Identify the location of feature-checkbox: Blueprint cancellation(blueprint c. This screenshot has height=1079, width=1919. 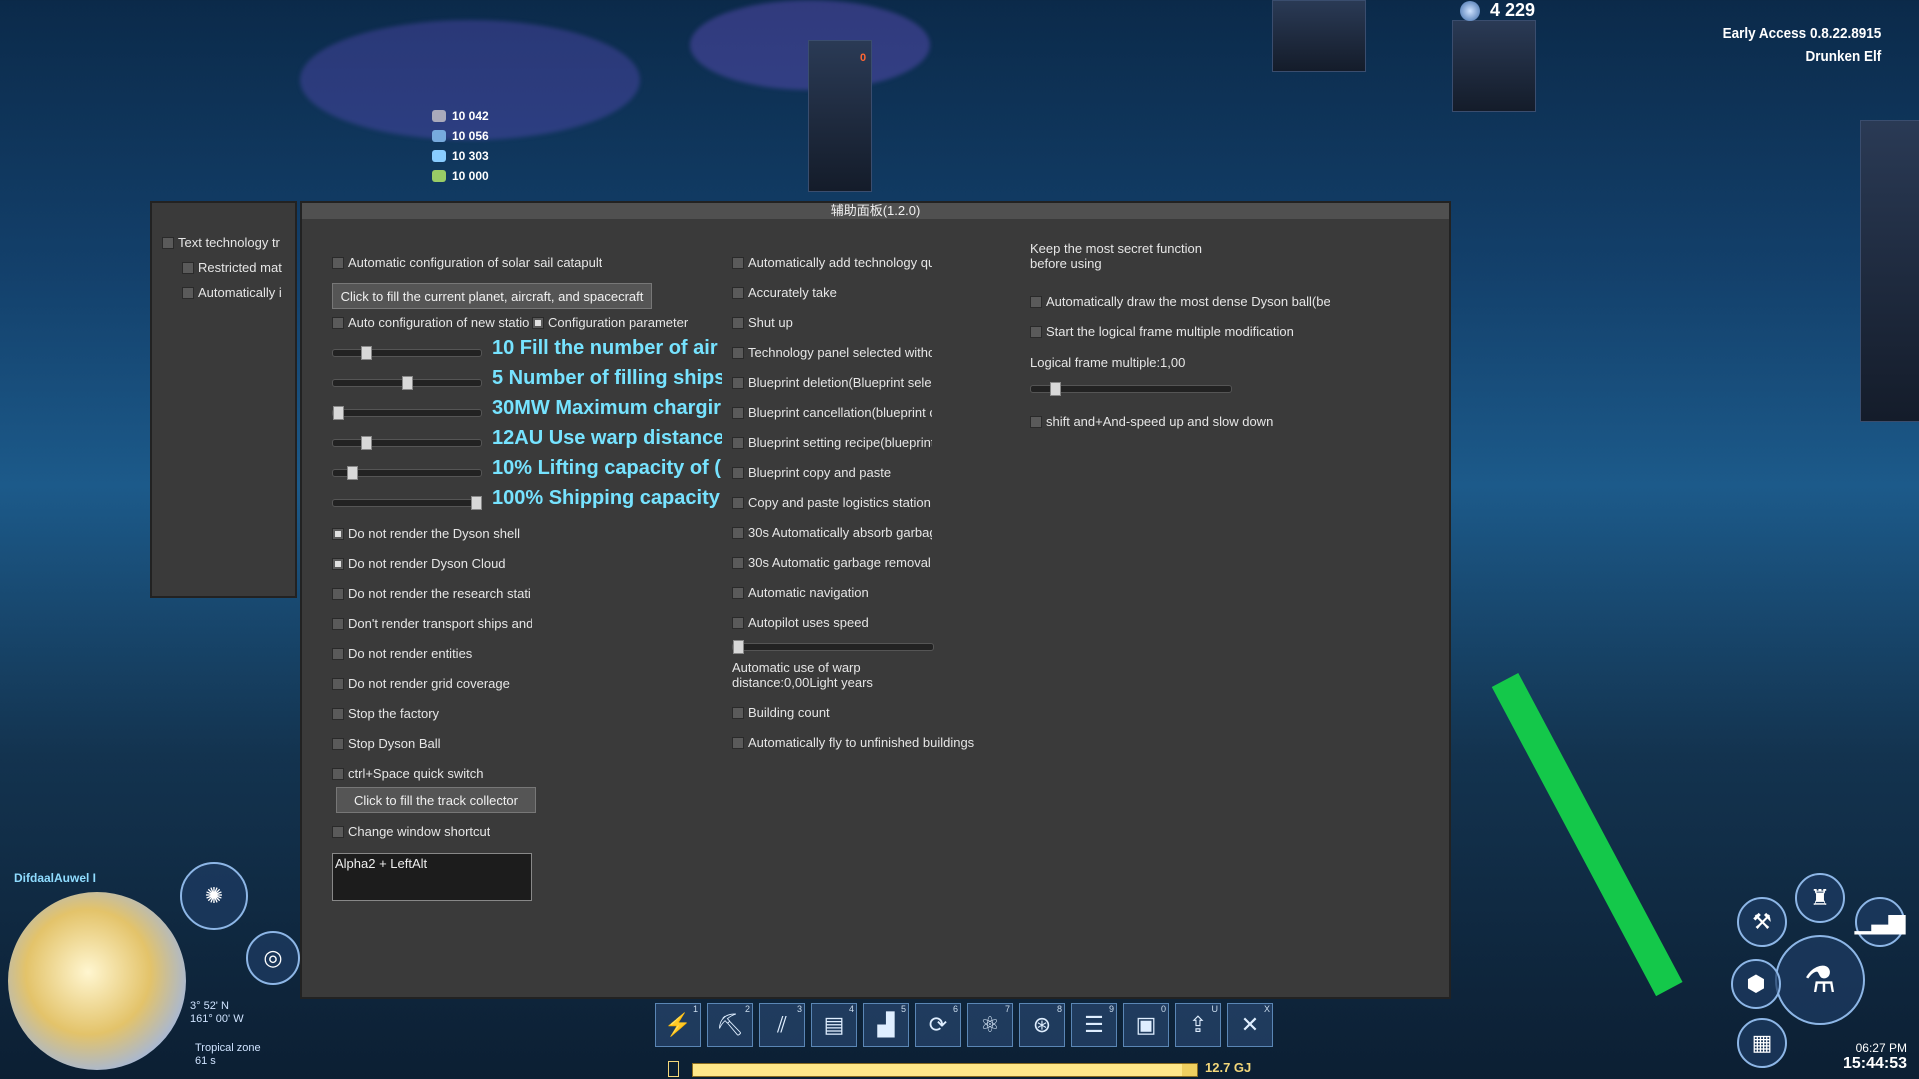
(832, 412).